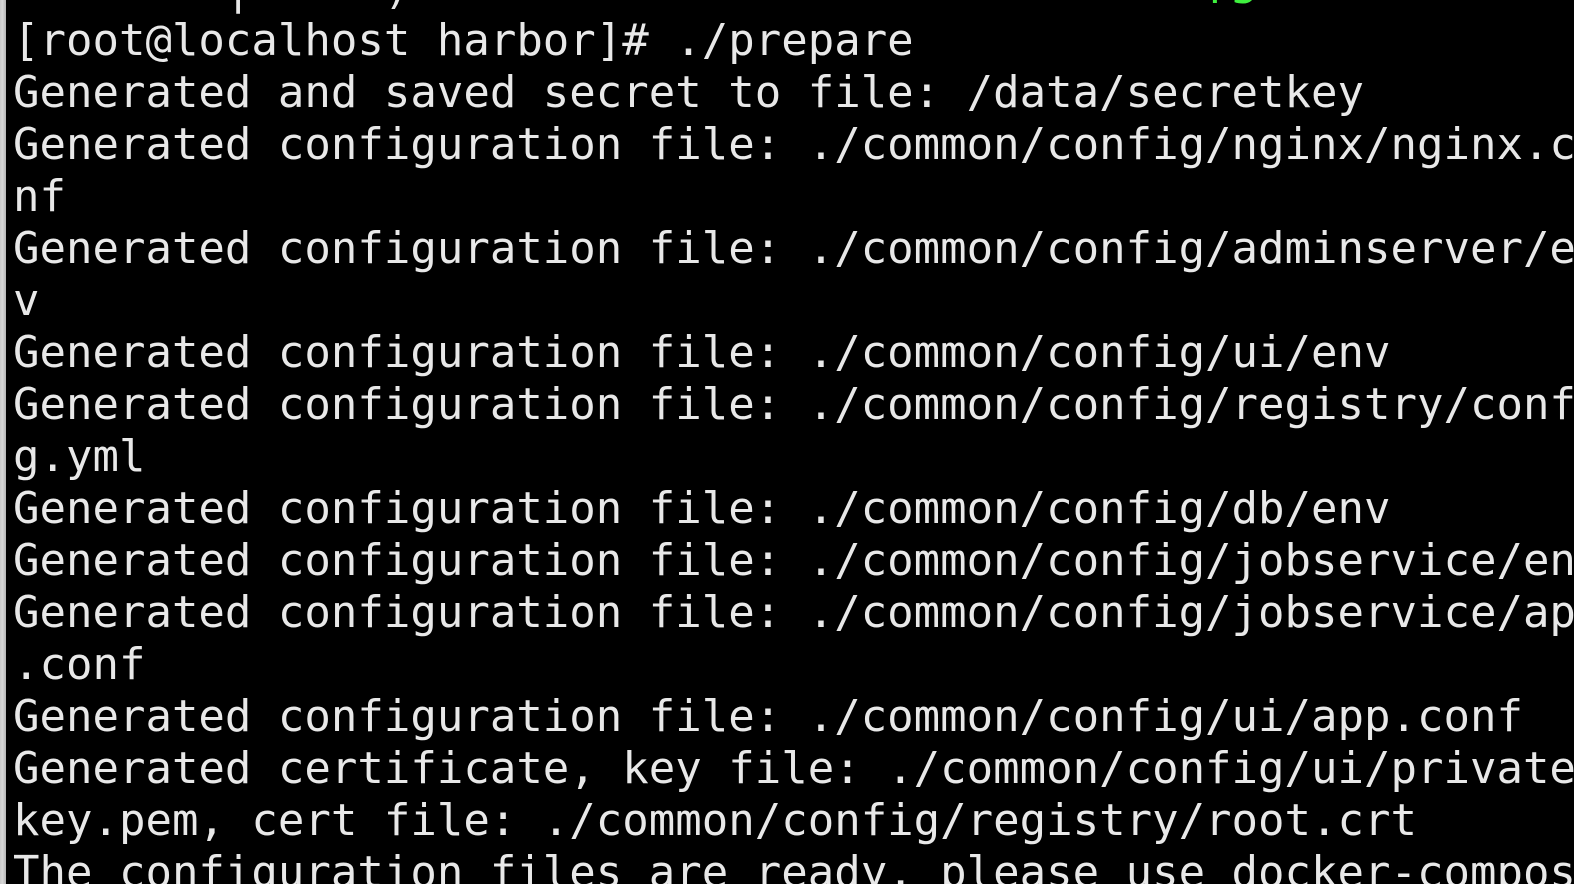 The width and height of the screenshot is (1574, 884). What do you see at coordinates (39, 196) in the screenshot?
I see `terminal-text-segment: nf` at bounding box center [39, 196].